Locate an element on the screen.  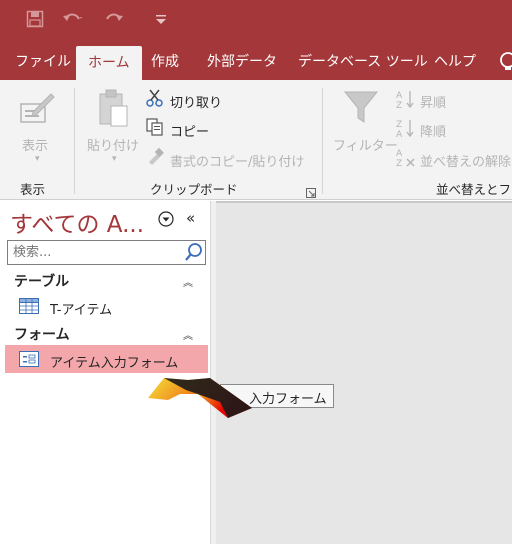
quick-access-toolbar is located at coordinates (256, 22).